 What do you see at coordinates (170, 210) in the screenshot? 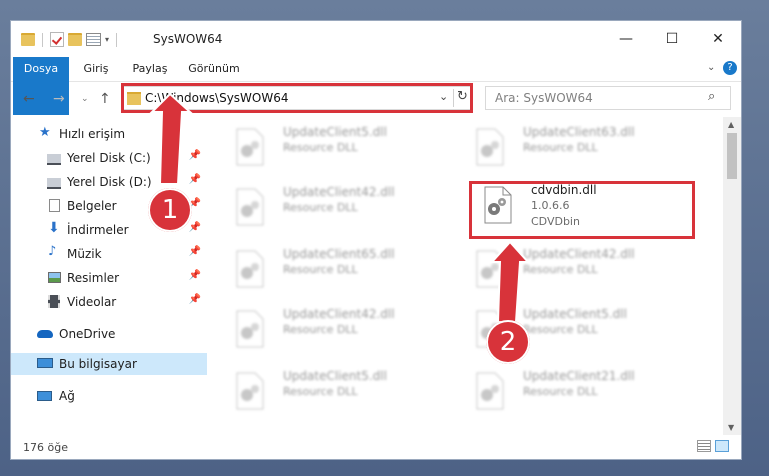
I see `step-badge-1: 1` at bounding box center [170, 210].